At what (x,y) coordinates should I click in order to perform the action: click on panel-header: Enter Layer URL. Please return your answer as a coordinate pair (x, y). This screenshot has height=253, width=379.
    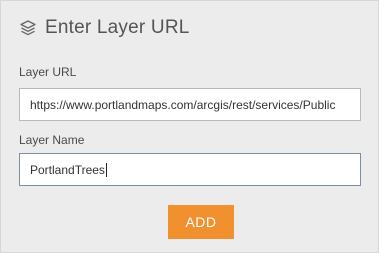
    Looking at the image, I should click on (104, 28).